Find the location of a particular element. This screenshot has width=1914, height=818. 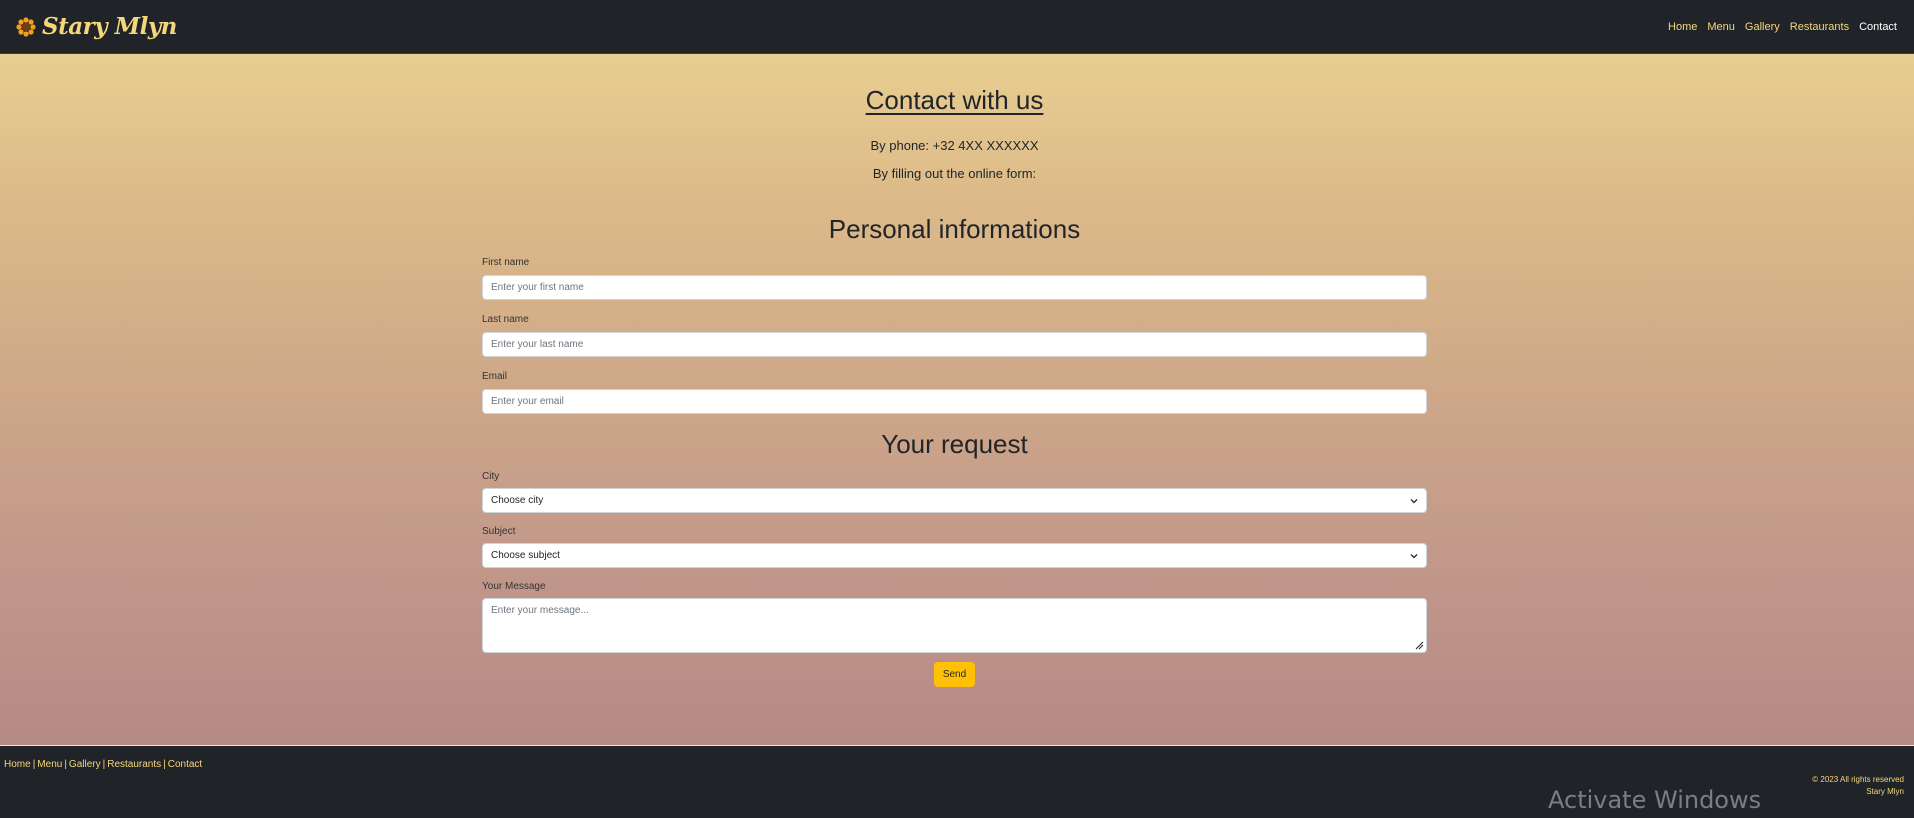

message-wrapper is located at coordinates (954, 625).